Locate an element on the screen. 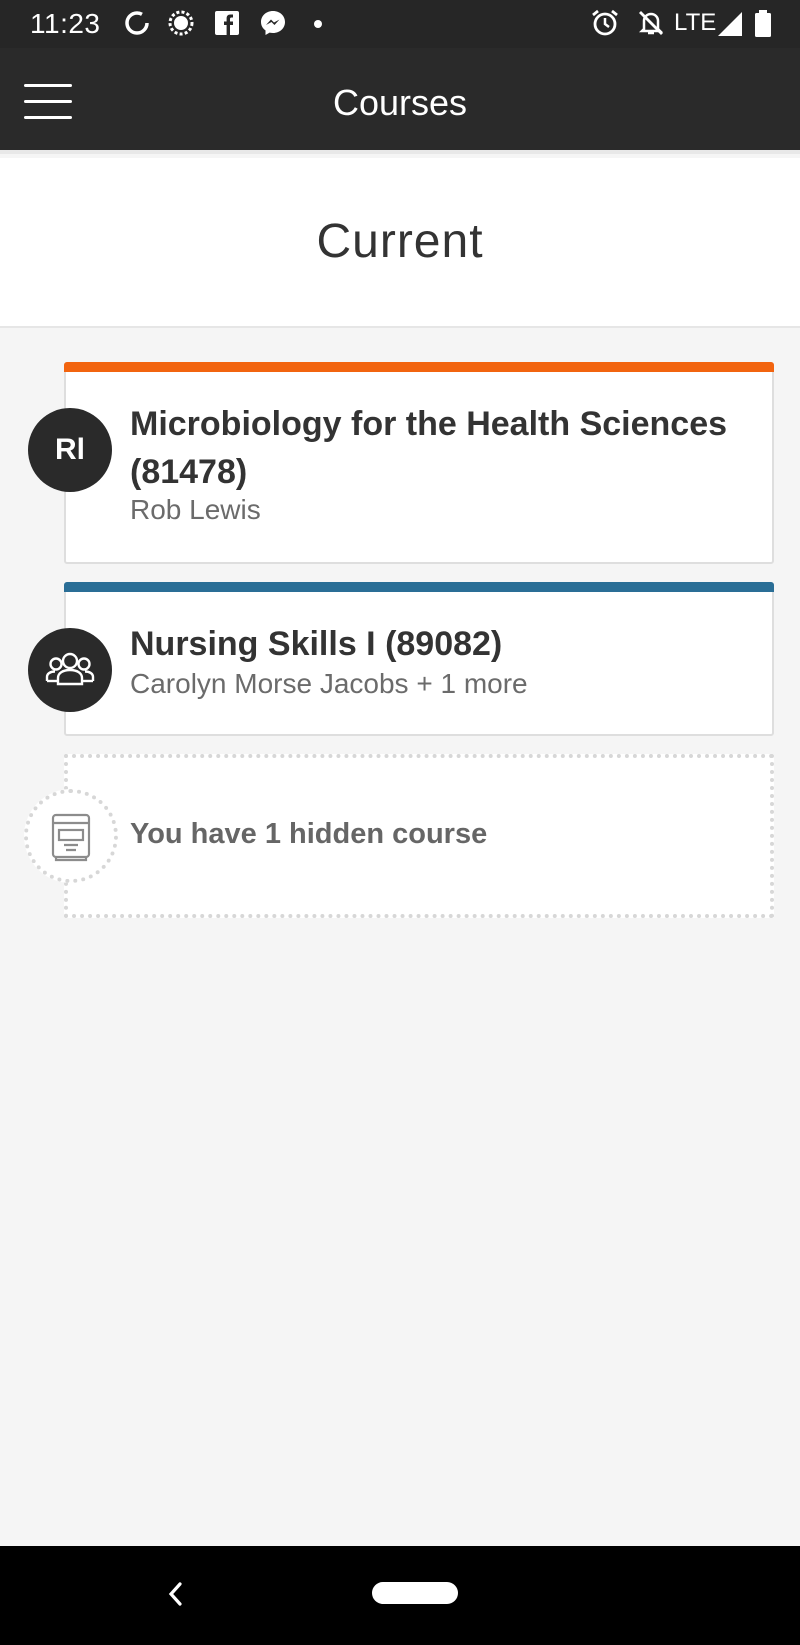 Image resolution: width=800 pixels, height=1645 pixels. notification-dot-icon is located at coordinates (318, 24).